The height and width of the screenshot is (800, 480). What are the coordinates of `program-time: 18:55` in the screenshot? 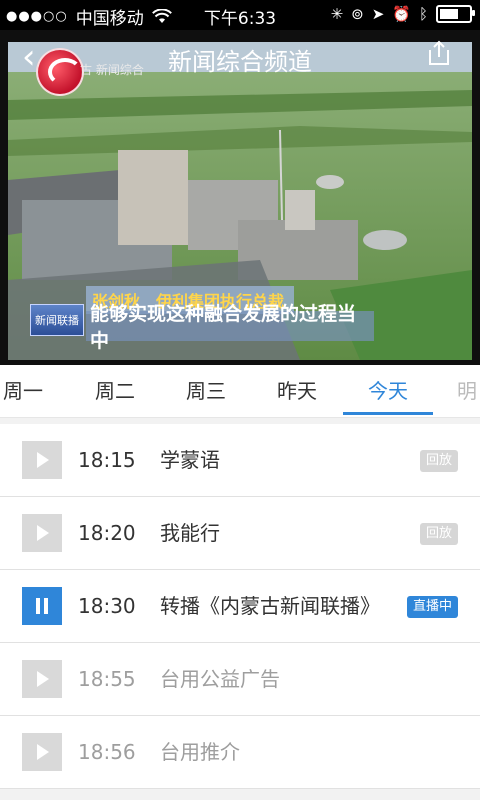 It's located at (107, 679).